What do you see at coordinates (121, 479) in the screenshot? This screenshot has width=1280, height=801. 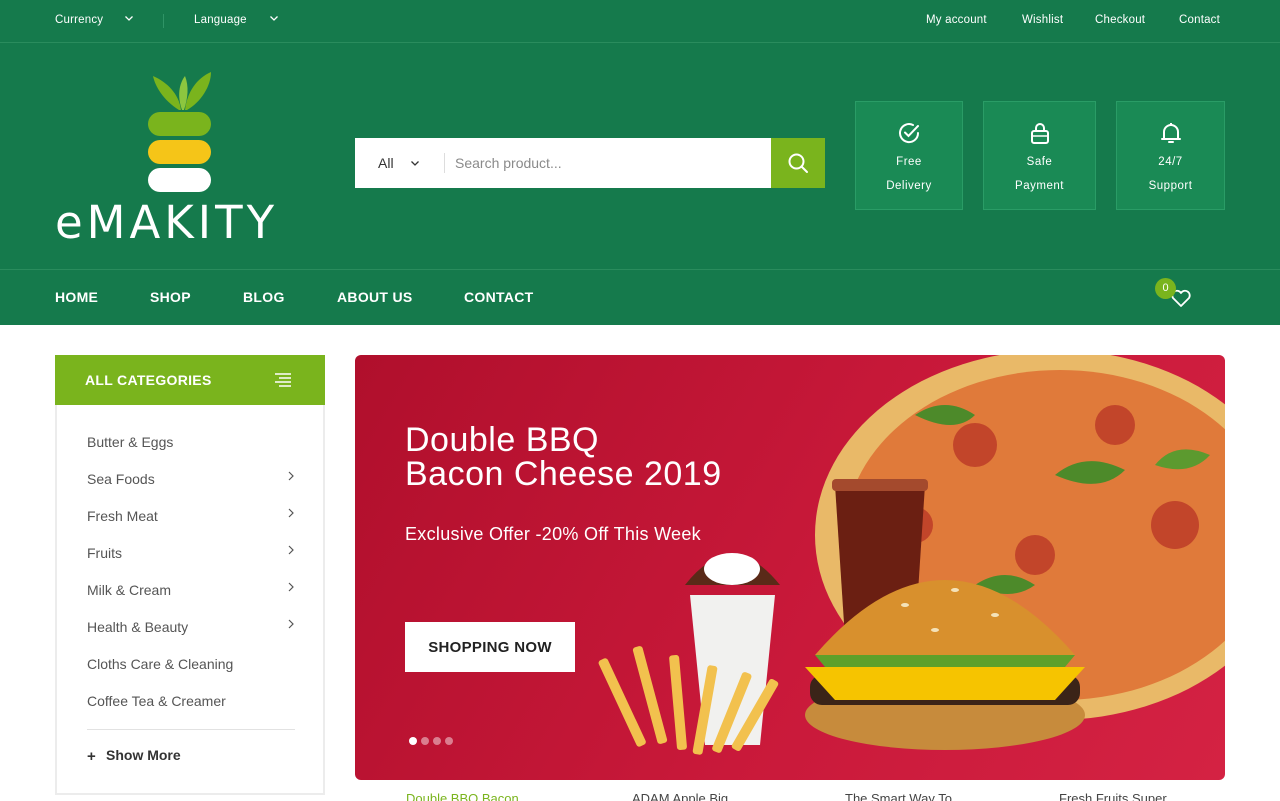 I see `category-label: Sea Foods` at bounding box center [121, 479].